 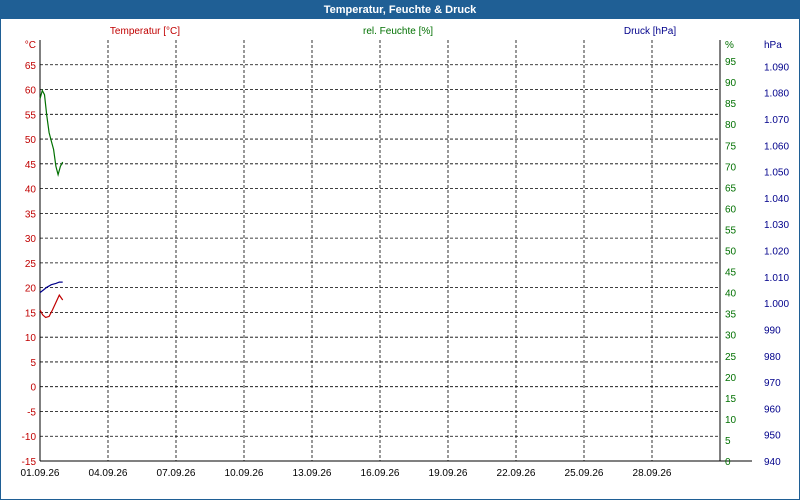 I want to click on y-tick-label-temperature: 20, so click(x=31, y=289).